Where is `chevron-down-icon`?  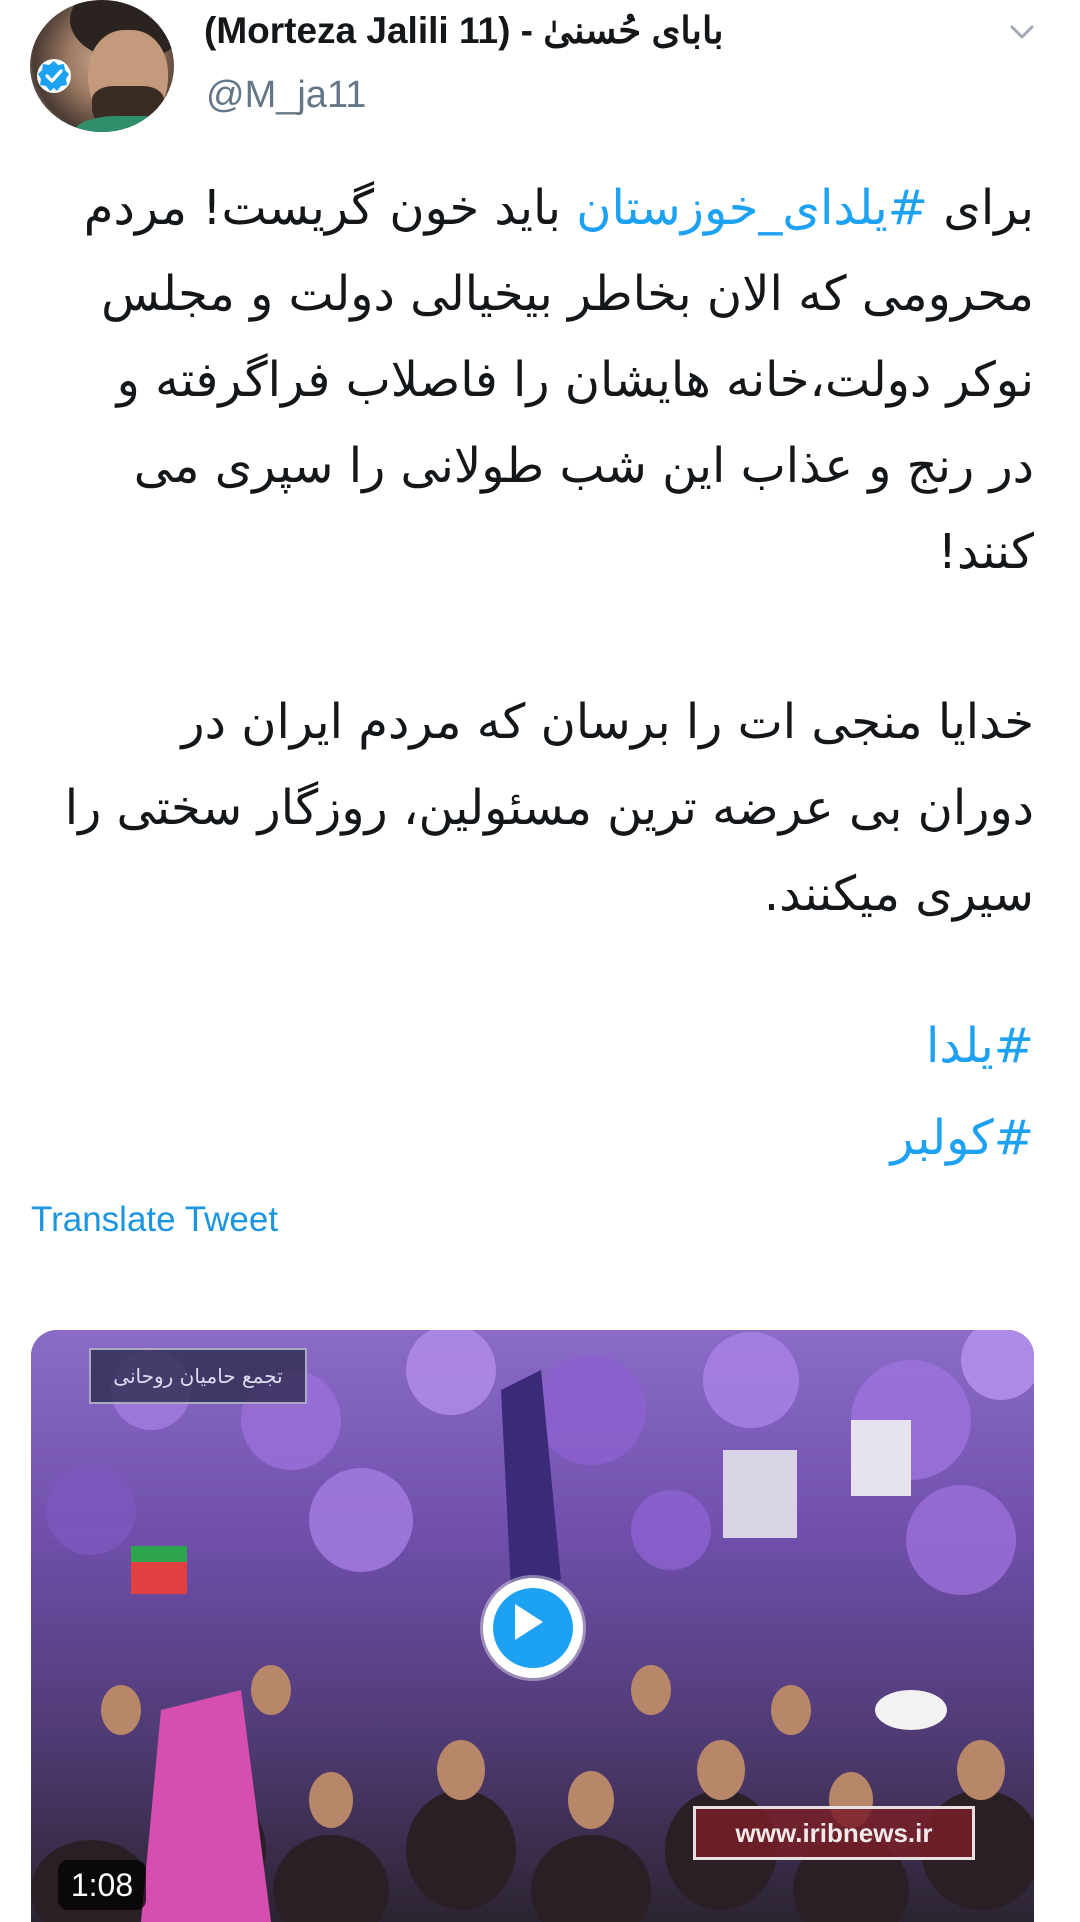
chevron-down-icon is located at coordinates (1022, 32).